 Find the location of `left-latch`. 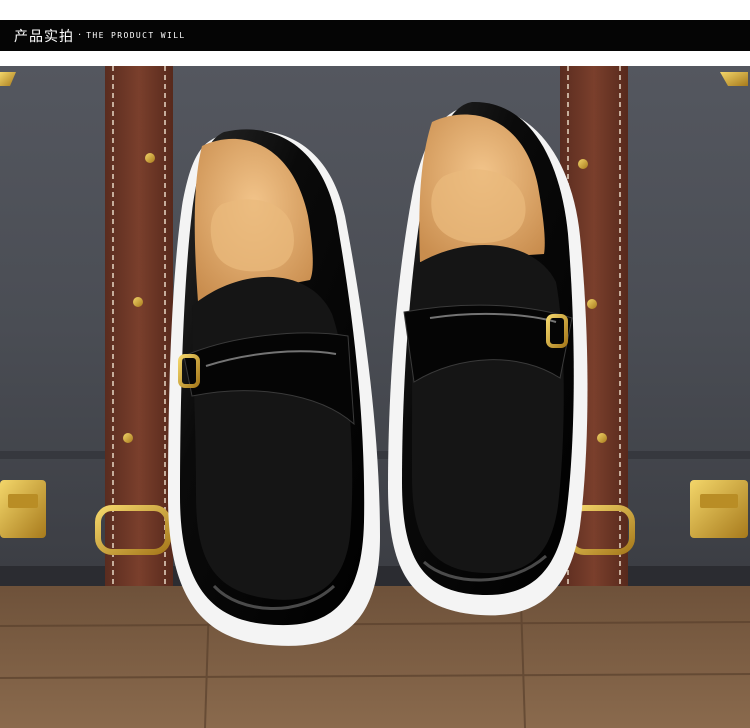

left-latch is located at coordinates (23, 509).